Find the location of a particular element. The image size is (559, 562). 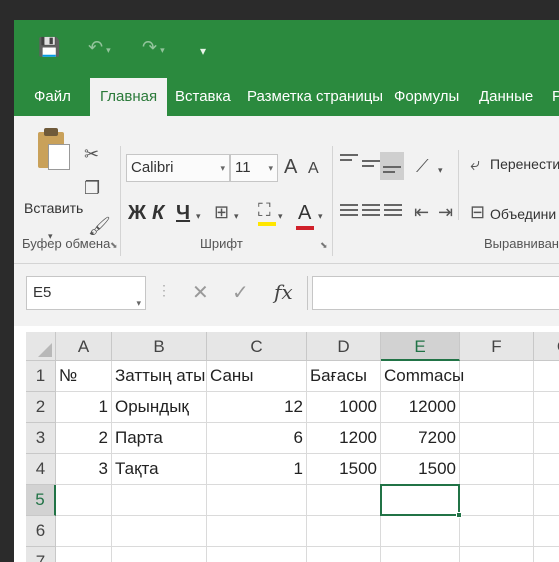

cell-g2 is located at coordinates (546, 407).